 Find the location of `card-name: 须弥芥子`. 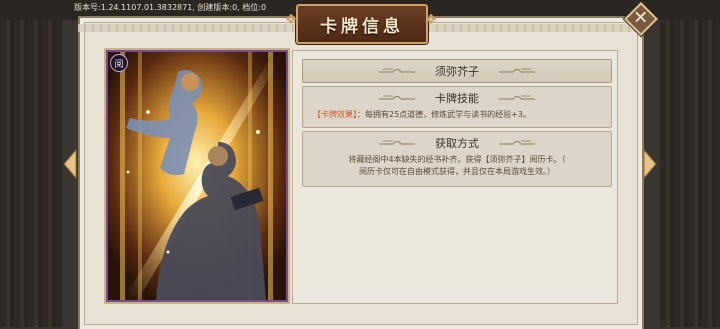

card-name: 须弥芥子 is located at coordinates (457, 71).